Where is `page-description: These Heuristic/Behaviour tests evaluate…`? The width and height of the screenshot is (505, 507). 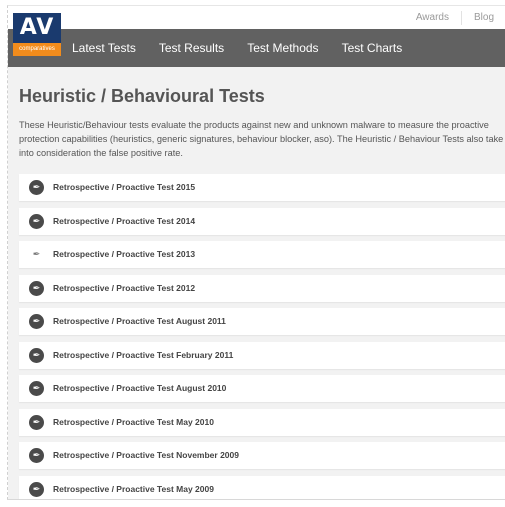 page-description: These Heuristic/Behaviour tests evaluate… is located at coordinates (261, 139).